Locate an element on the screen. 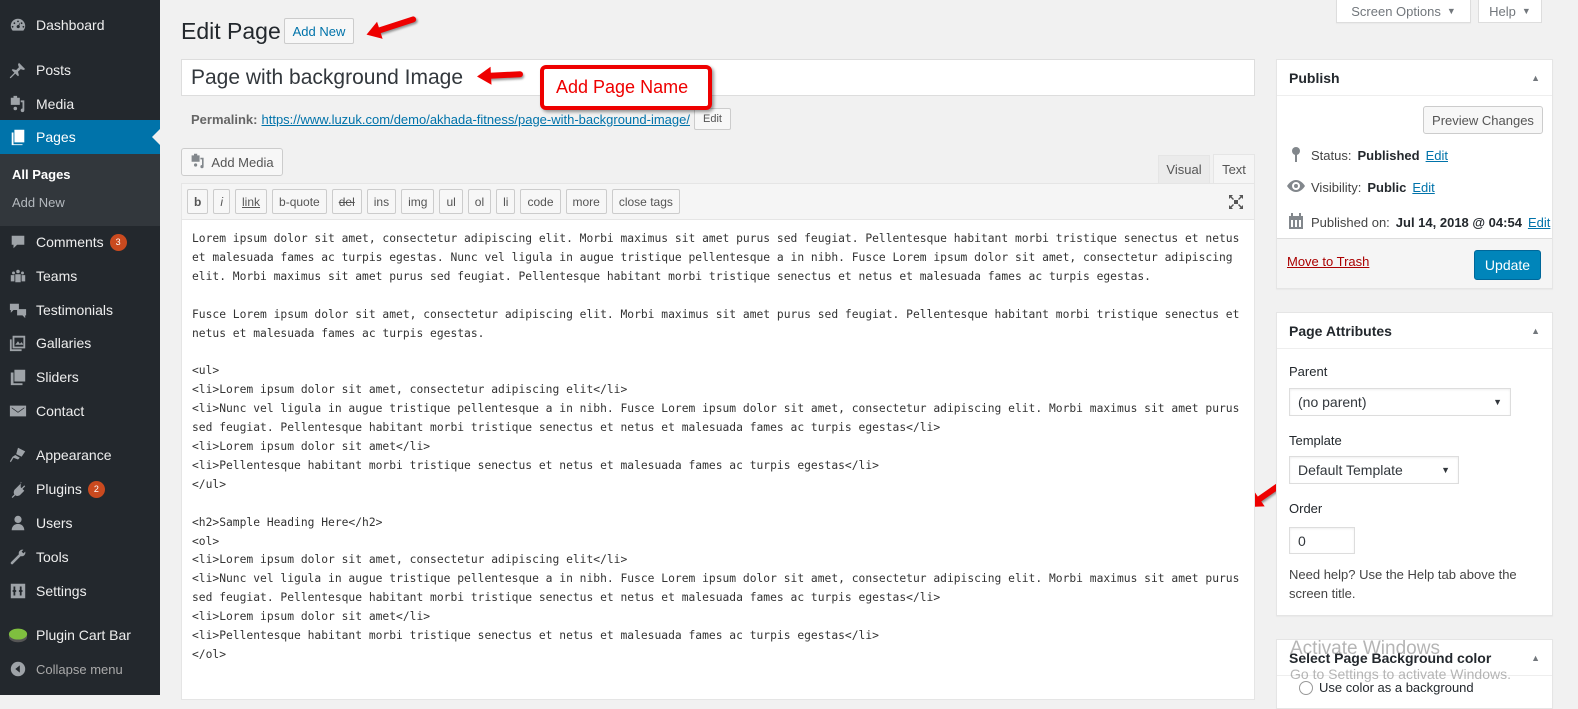 The height and width of the screenshot is (709, 1578). add-new-button: Add New is located at coordinates (319, 31).